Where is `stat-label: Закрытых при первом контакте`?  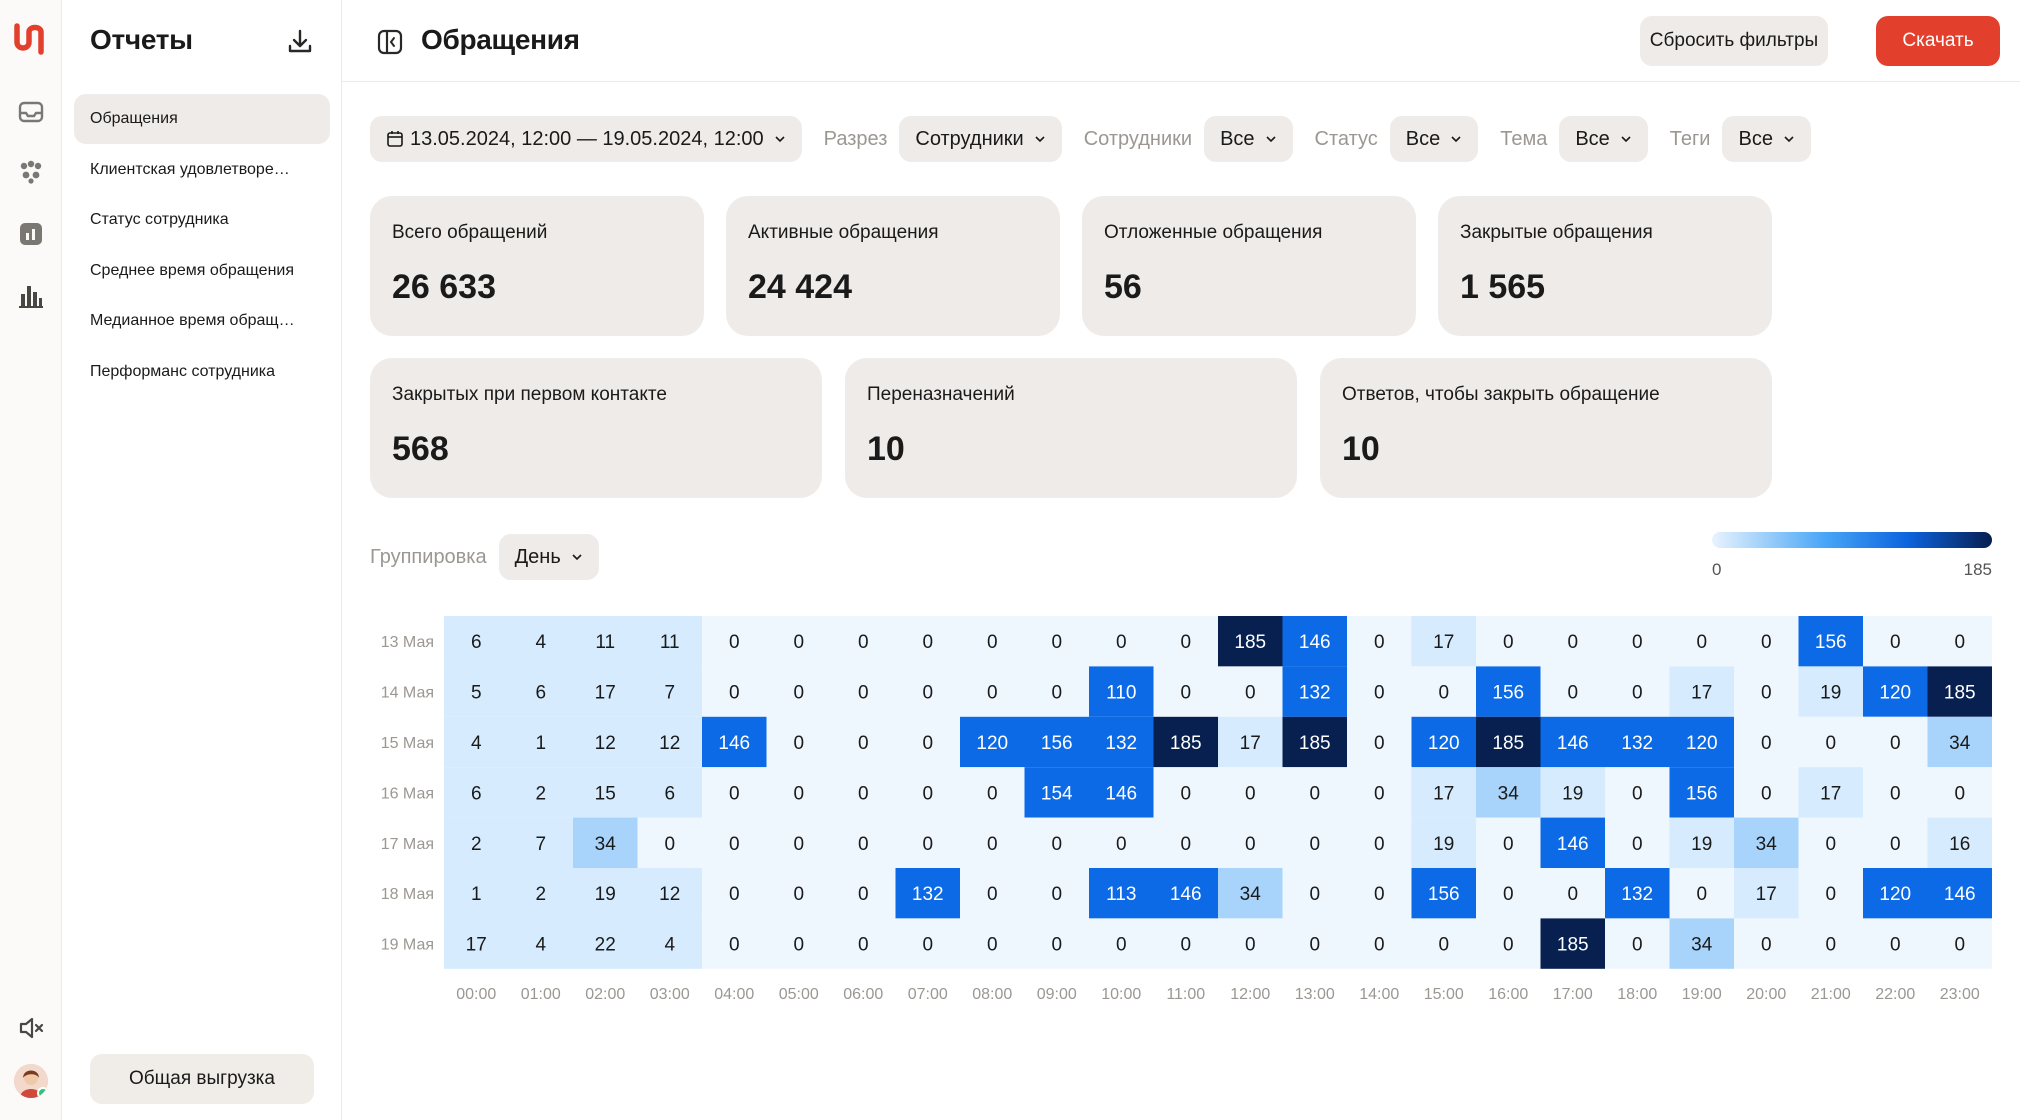 stat-label: Закрытых при первом контакте is located at coordinates (529, 394).